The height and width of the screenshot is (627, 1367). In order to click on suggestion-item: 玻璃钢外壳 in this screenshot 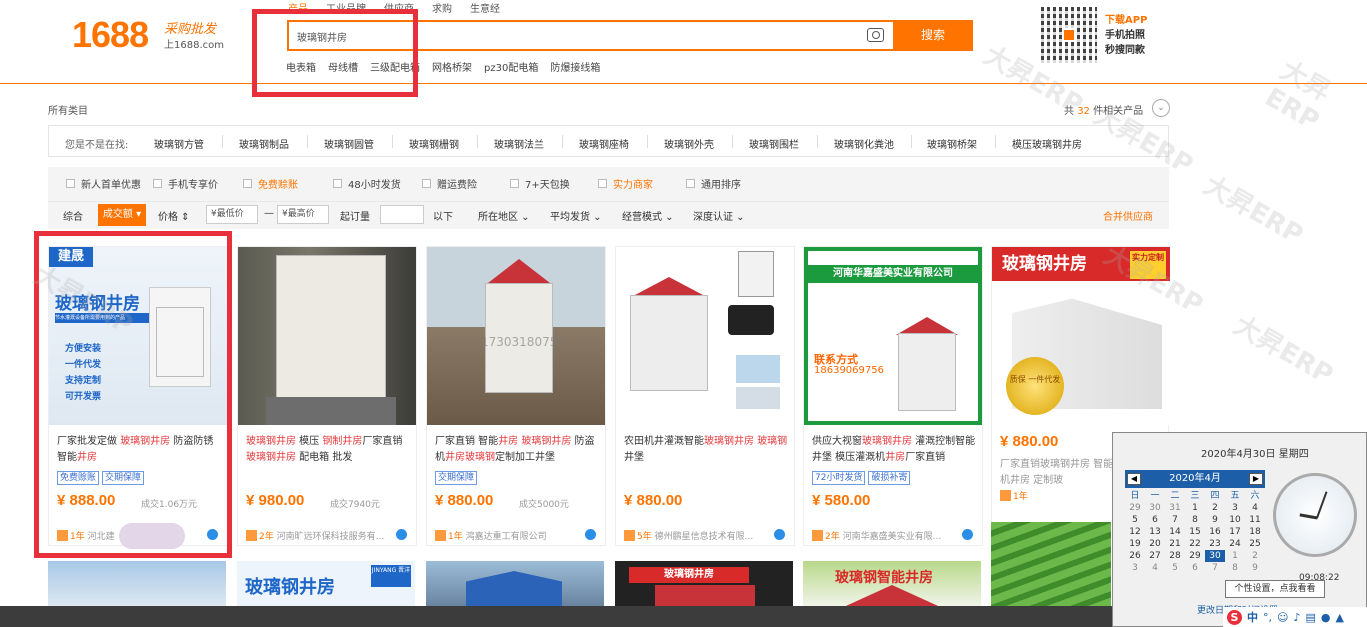, I will do `click(689, 143)`.